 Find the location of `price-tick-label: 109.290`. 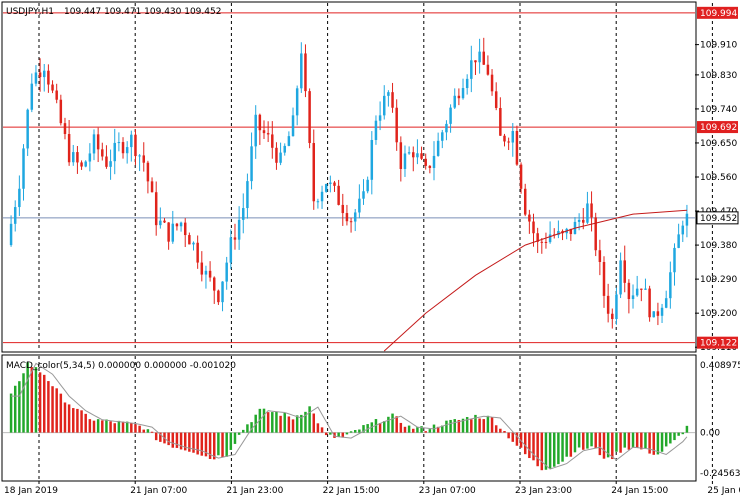

price-tick-label: 109.290 is located at coordinates (718, 280).